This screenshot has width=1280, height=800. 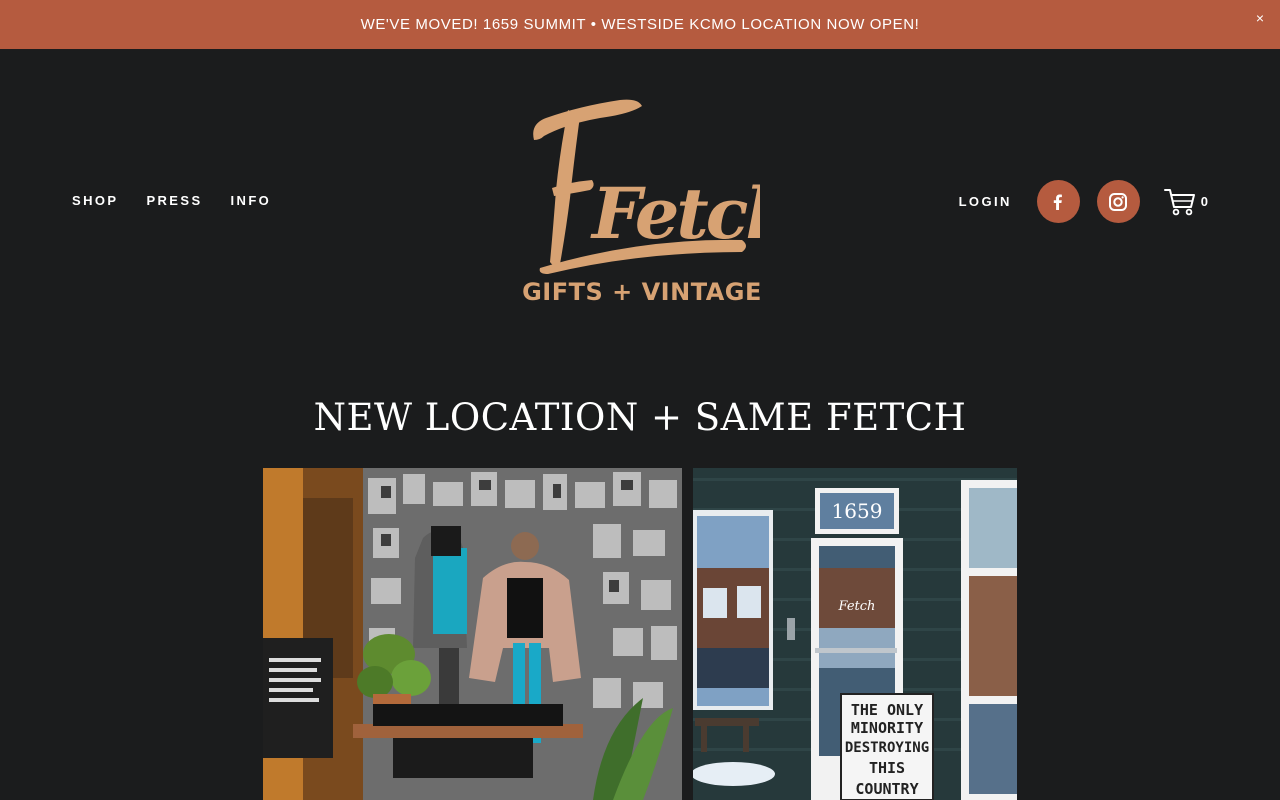 I want to click on instagram-icon, so click(x=1118, y=201).